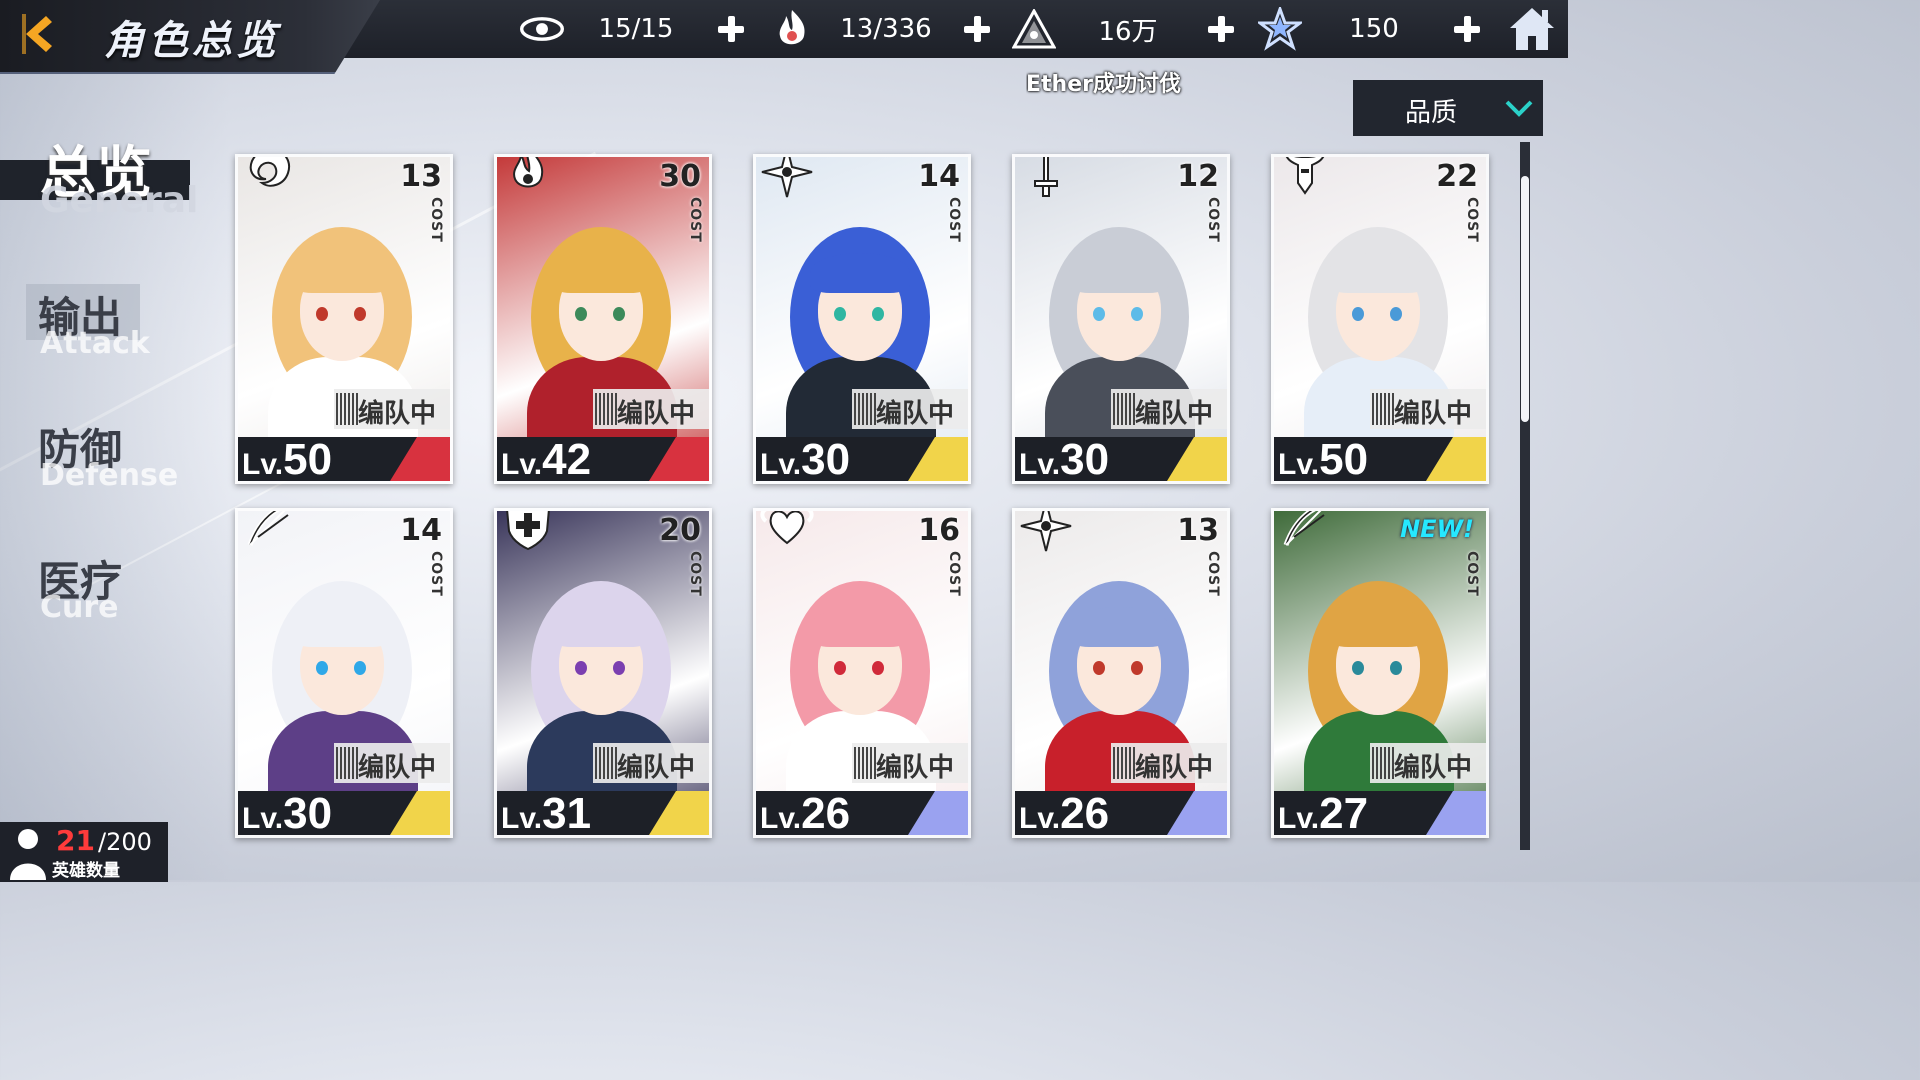 The height and width of the screenshot is (1080, 1920). Describe the element at coordinates (1380, 813) in the screenshot. I see `level-bar: Lv.27` at that location.